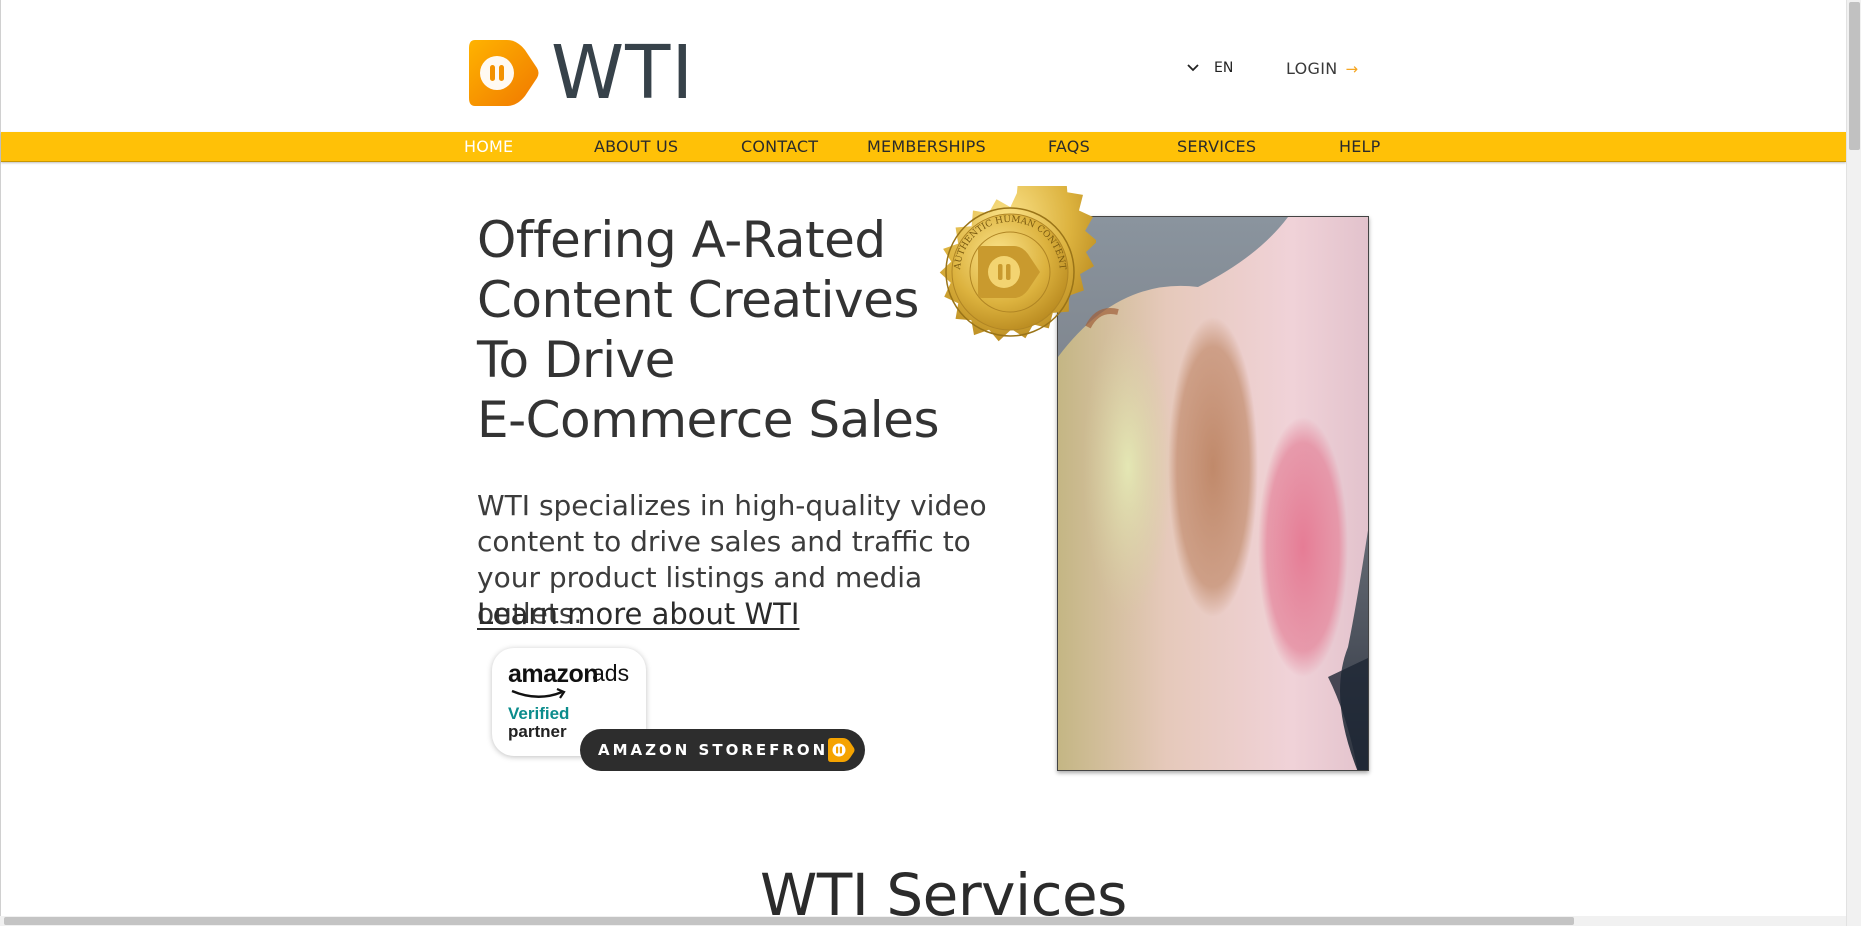 Image resolution: width=1861 pixels, height=926 pixels. Describe the element at coordinates (1854, 76) in the screenshot. I see `vertical-scroll-thumb` at that location.